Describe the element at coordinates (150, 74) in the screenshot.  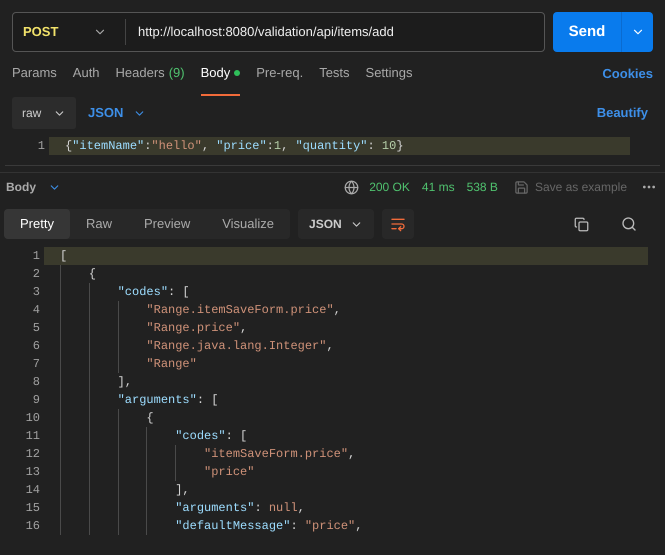
I see `request-tab: Headers (9)` at that location.